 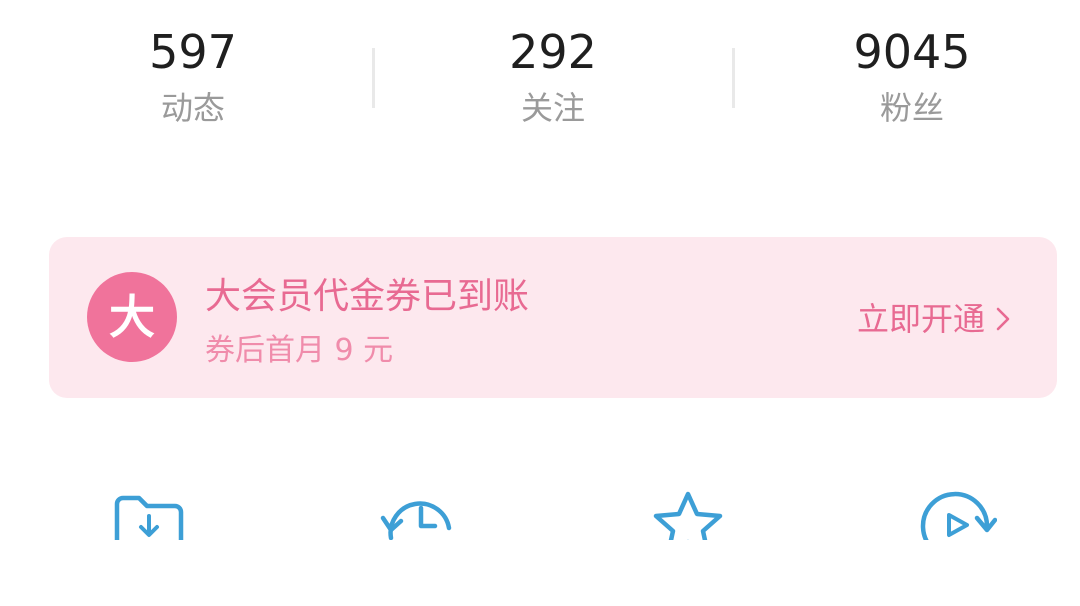 I want to click on stat-posts-count: 597, so click(x=193, y=52).